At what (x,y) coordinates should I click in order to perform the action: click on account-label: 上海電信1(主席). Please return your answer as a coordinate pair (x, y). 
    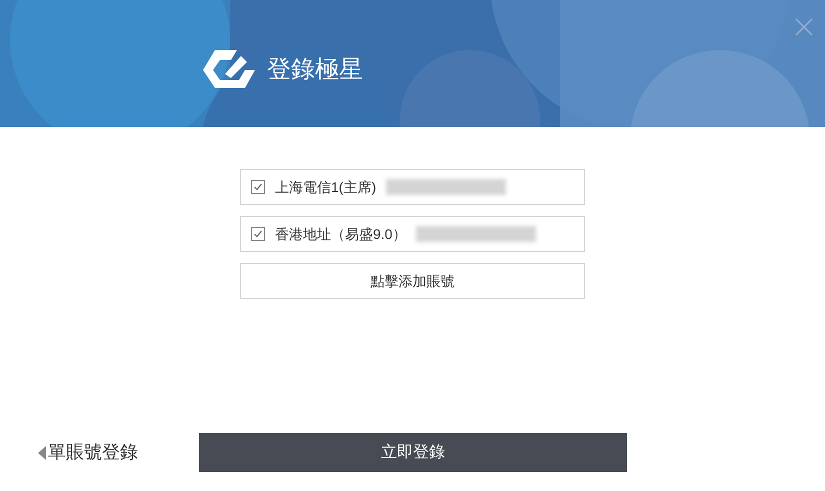
    Looking at the image, I should click on (325, 187).